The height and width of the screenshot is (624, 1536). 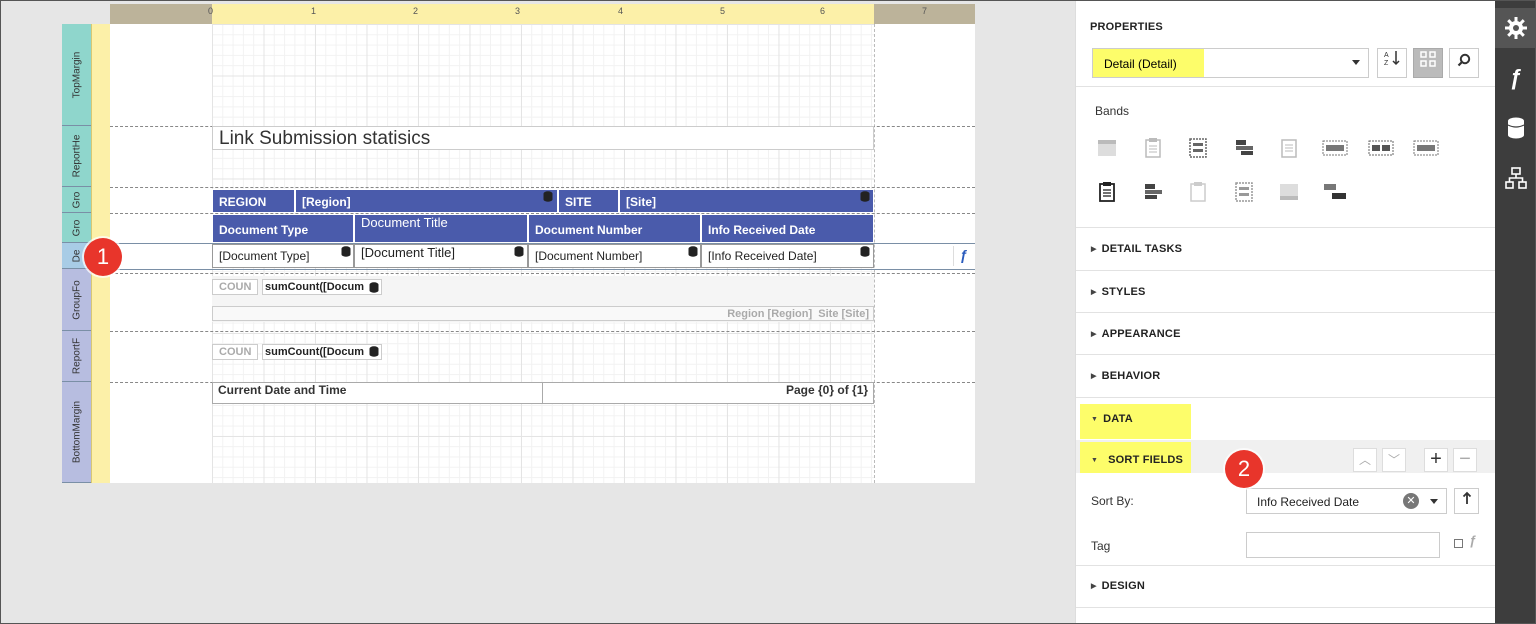 What do you see at coordinates (1458, 543) in the screenshot?
I see `checkbox` at bounding box center [1458, 543].